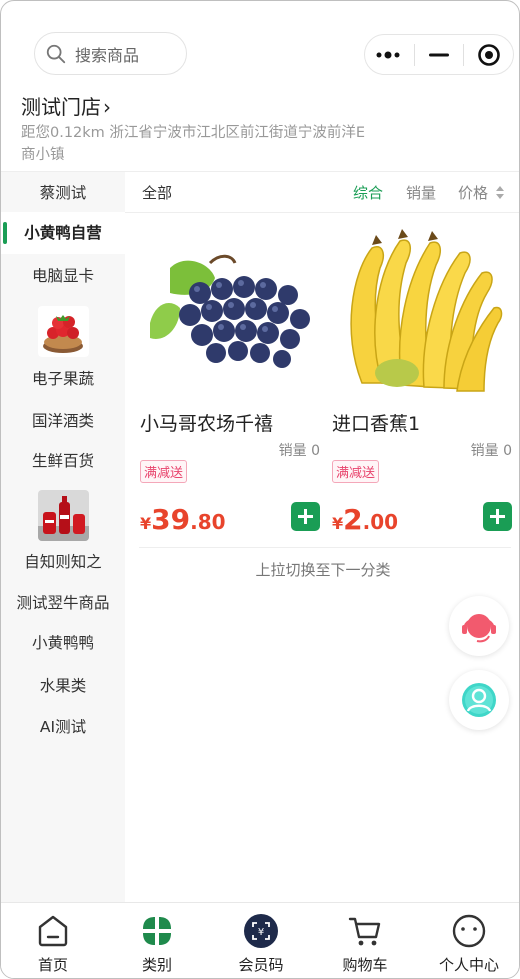 This screenshot has width=520, height=979. What do you see at coordinates (376, 424) in the screenshot?
I see `product-name: 进口香蕉1` at bounding box center [376, 424].